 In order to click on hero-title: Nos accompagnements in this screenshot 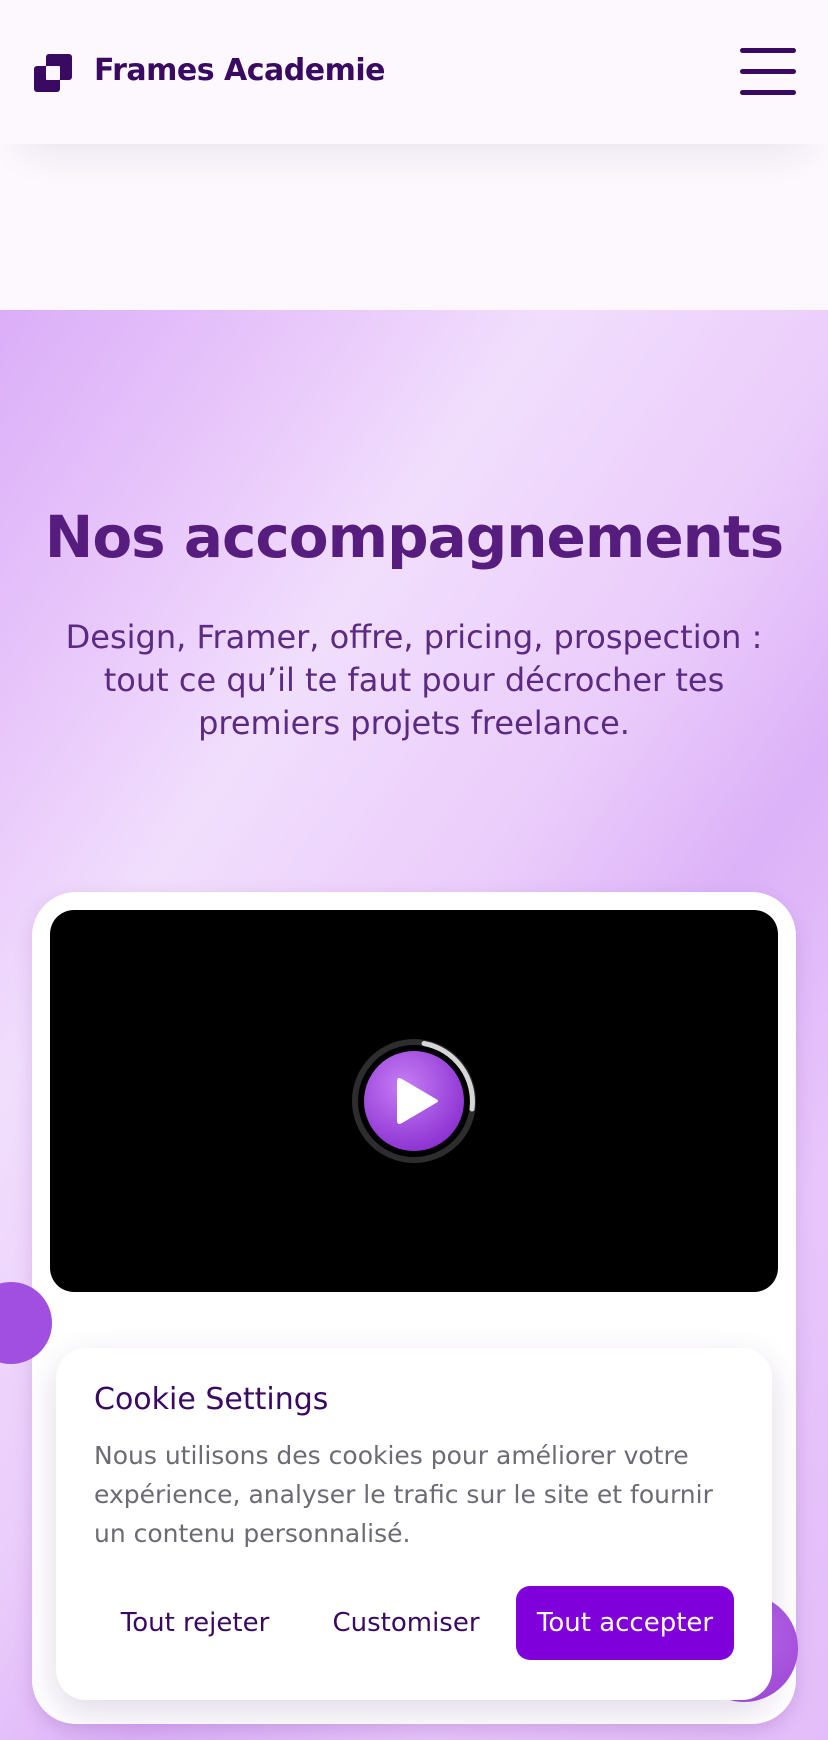, I will do `click(414, 537)`.